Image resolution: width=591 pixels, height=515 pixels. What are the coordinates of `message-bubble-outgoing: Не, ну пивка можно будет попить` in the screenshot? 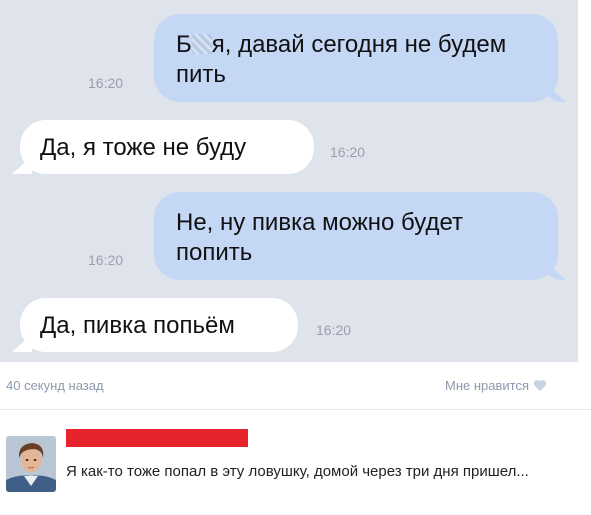 It's located at (356, 236).